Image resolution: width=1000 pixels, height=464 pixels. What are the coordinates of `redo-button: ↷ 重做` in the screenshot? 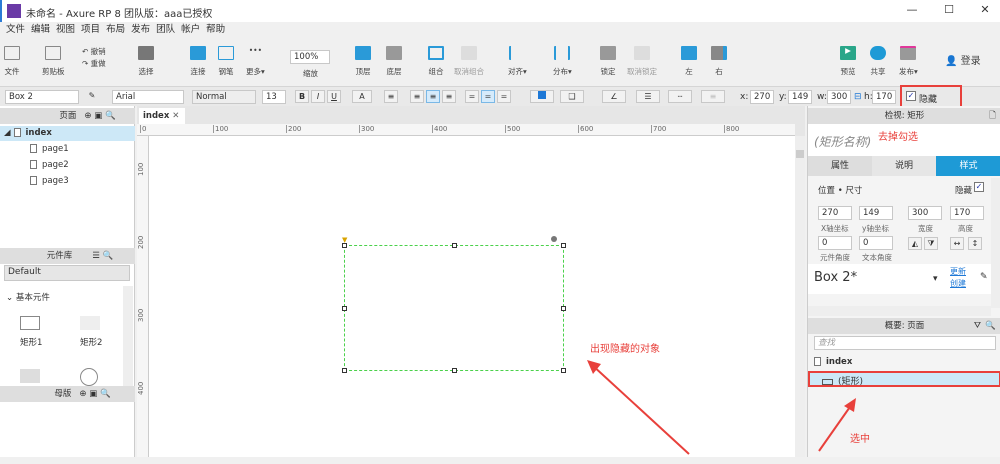 It's located at (94, 63).